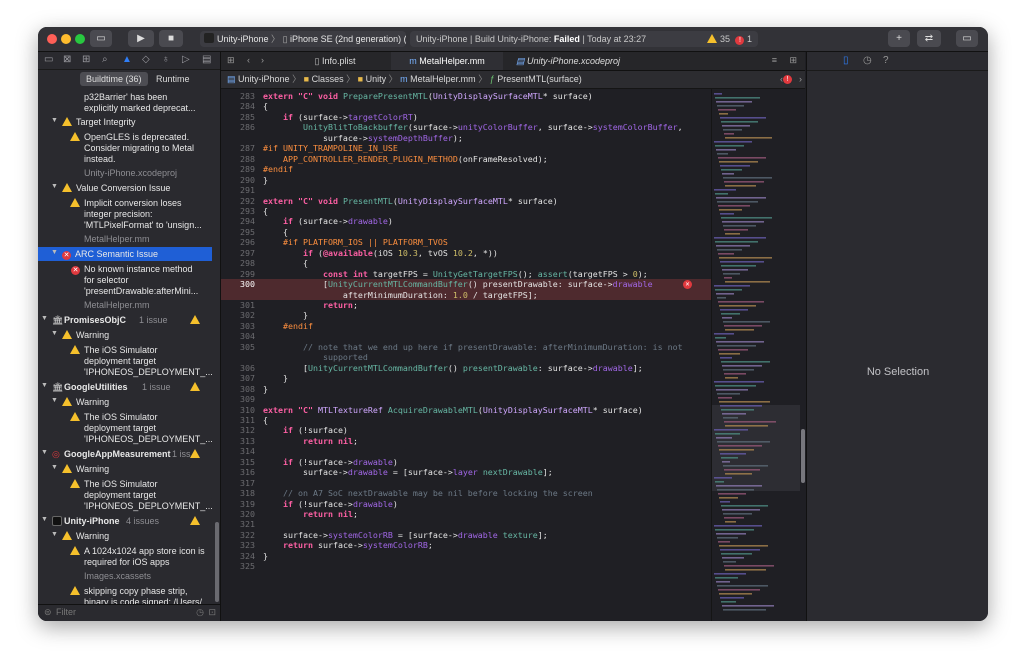 The height and width of the screenshot is (670, 1024). What do you see at coordinates (568, 61) in the screenshot?
I see `tab-xcodeproj: ▤ Unity-iPhone.xcodeproj` at bounding box center [568, 61].